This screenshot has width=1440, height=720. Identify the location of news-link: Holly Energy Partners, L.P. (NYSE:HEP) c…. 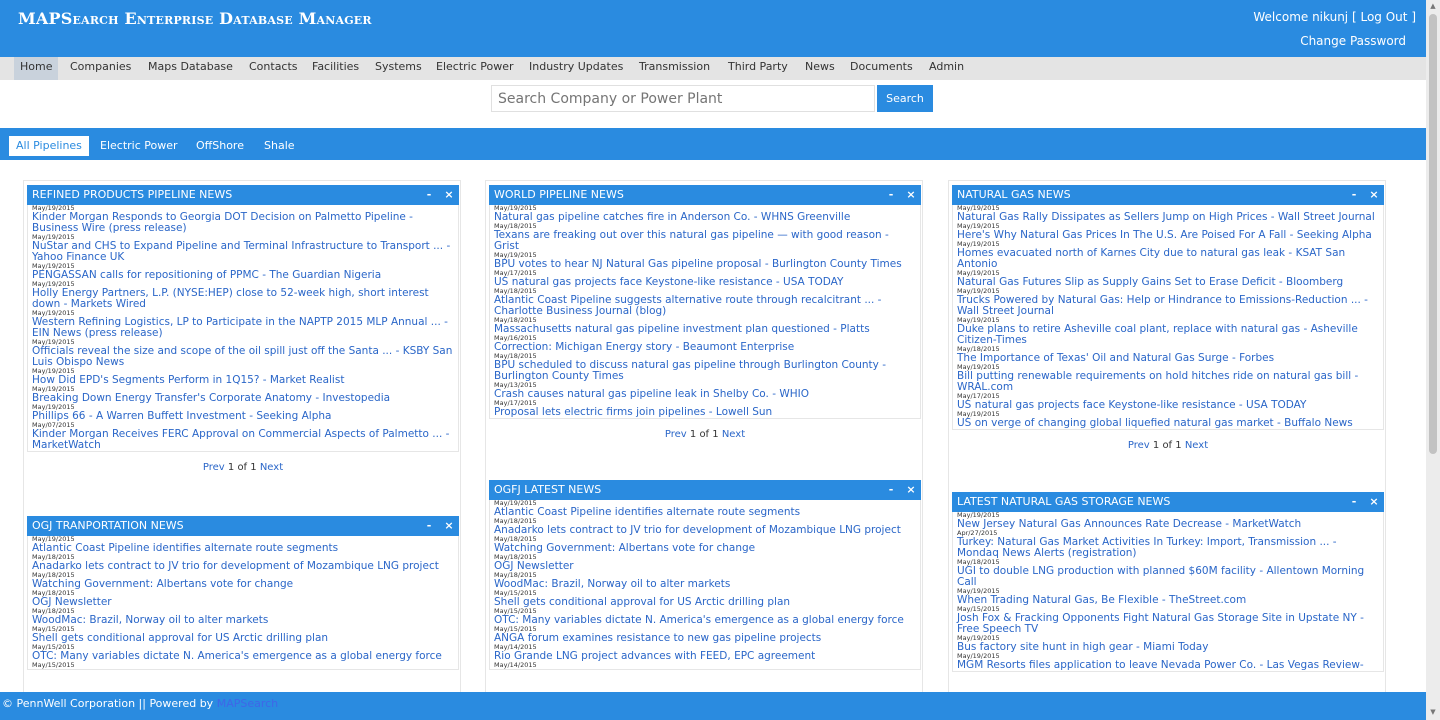
(243, 299).